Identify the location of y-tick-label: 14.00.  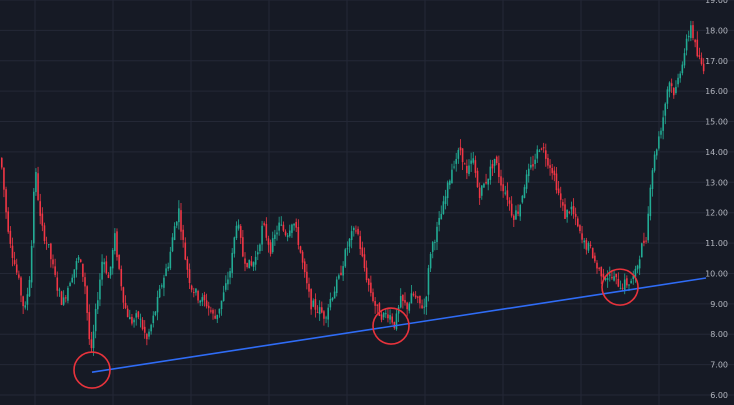
(716, 152).